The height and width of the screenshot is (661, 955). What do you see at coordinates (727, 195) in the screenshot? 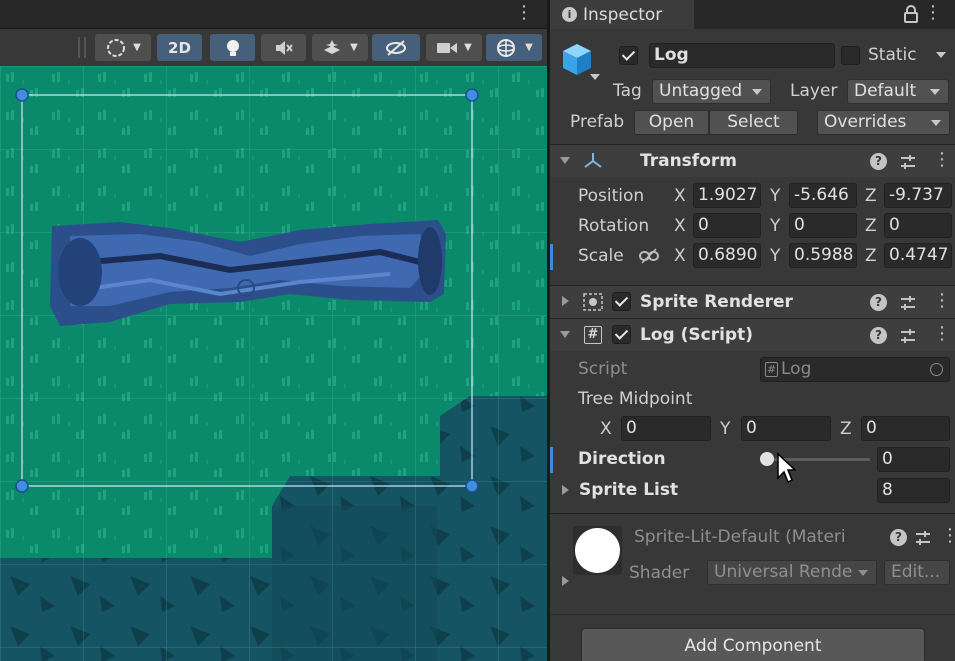
I see `position-x-field: 1.9027` at bounding box center [727, 195].